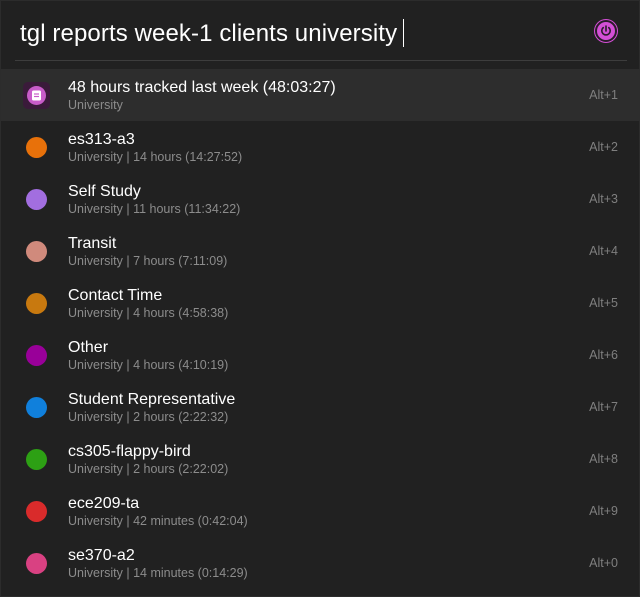  I want to click on result-title: Transit, so click(92, 243).